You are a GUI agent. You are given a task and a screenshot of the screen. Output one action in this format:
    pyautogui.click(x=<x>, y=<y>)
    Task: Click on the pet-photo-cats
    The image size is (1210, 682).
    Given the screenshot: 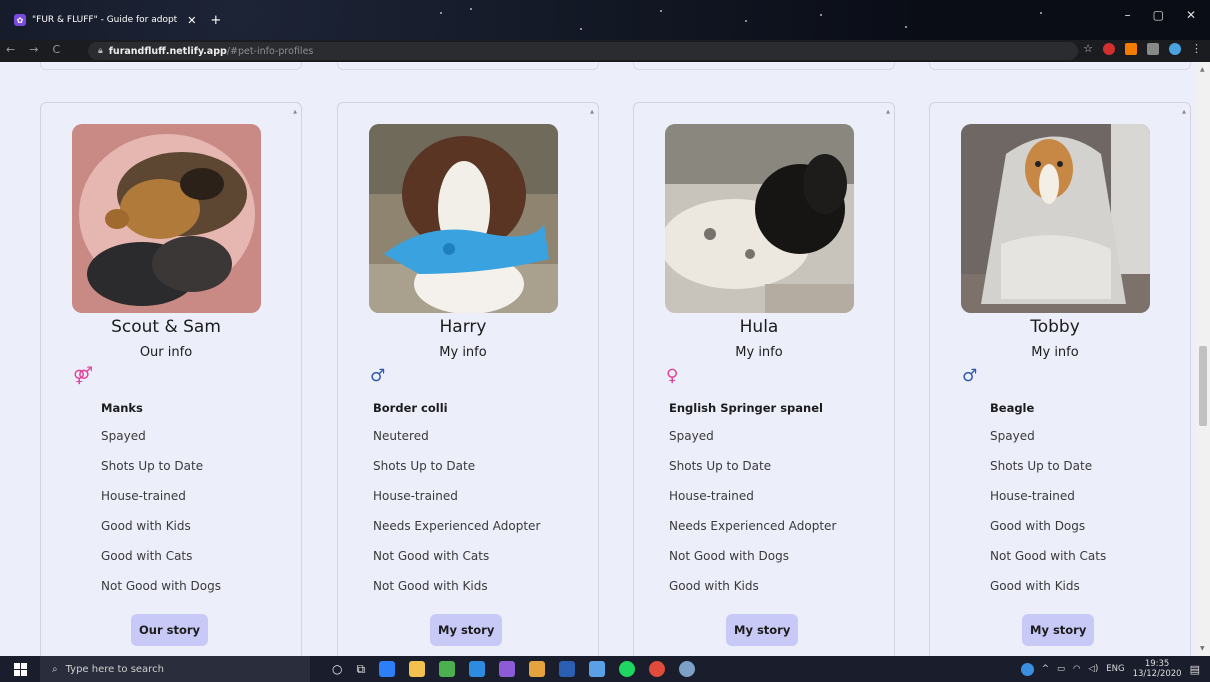 What is the action you would take?
    pyautogui.click(x=166, y=218)
    